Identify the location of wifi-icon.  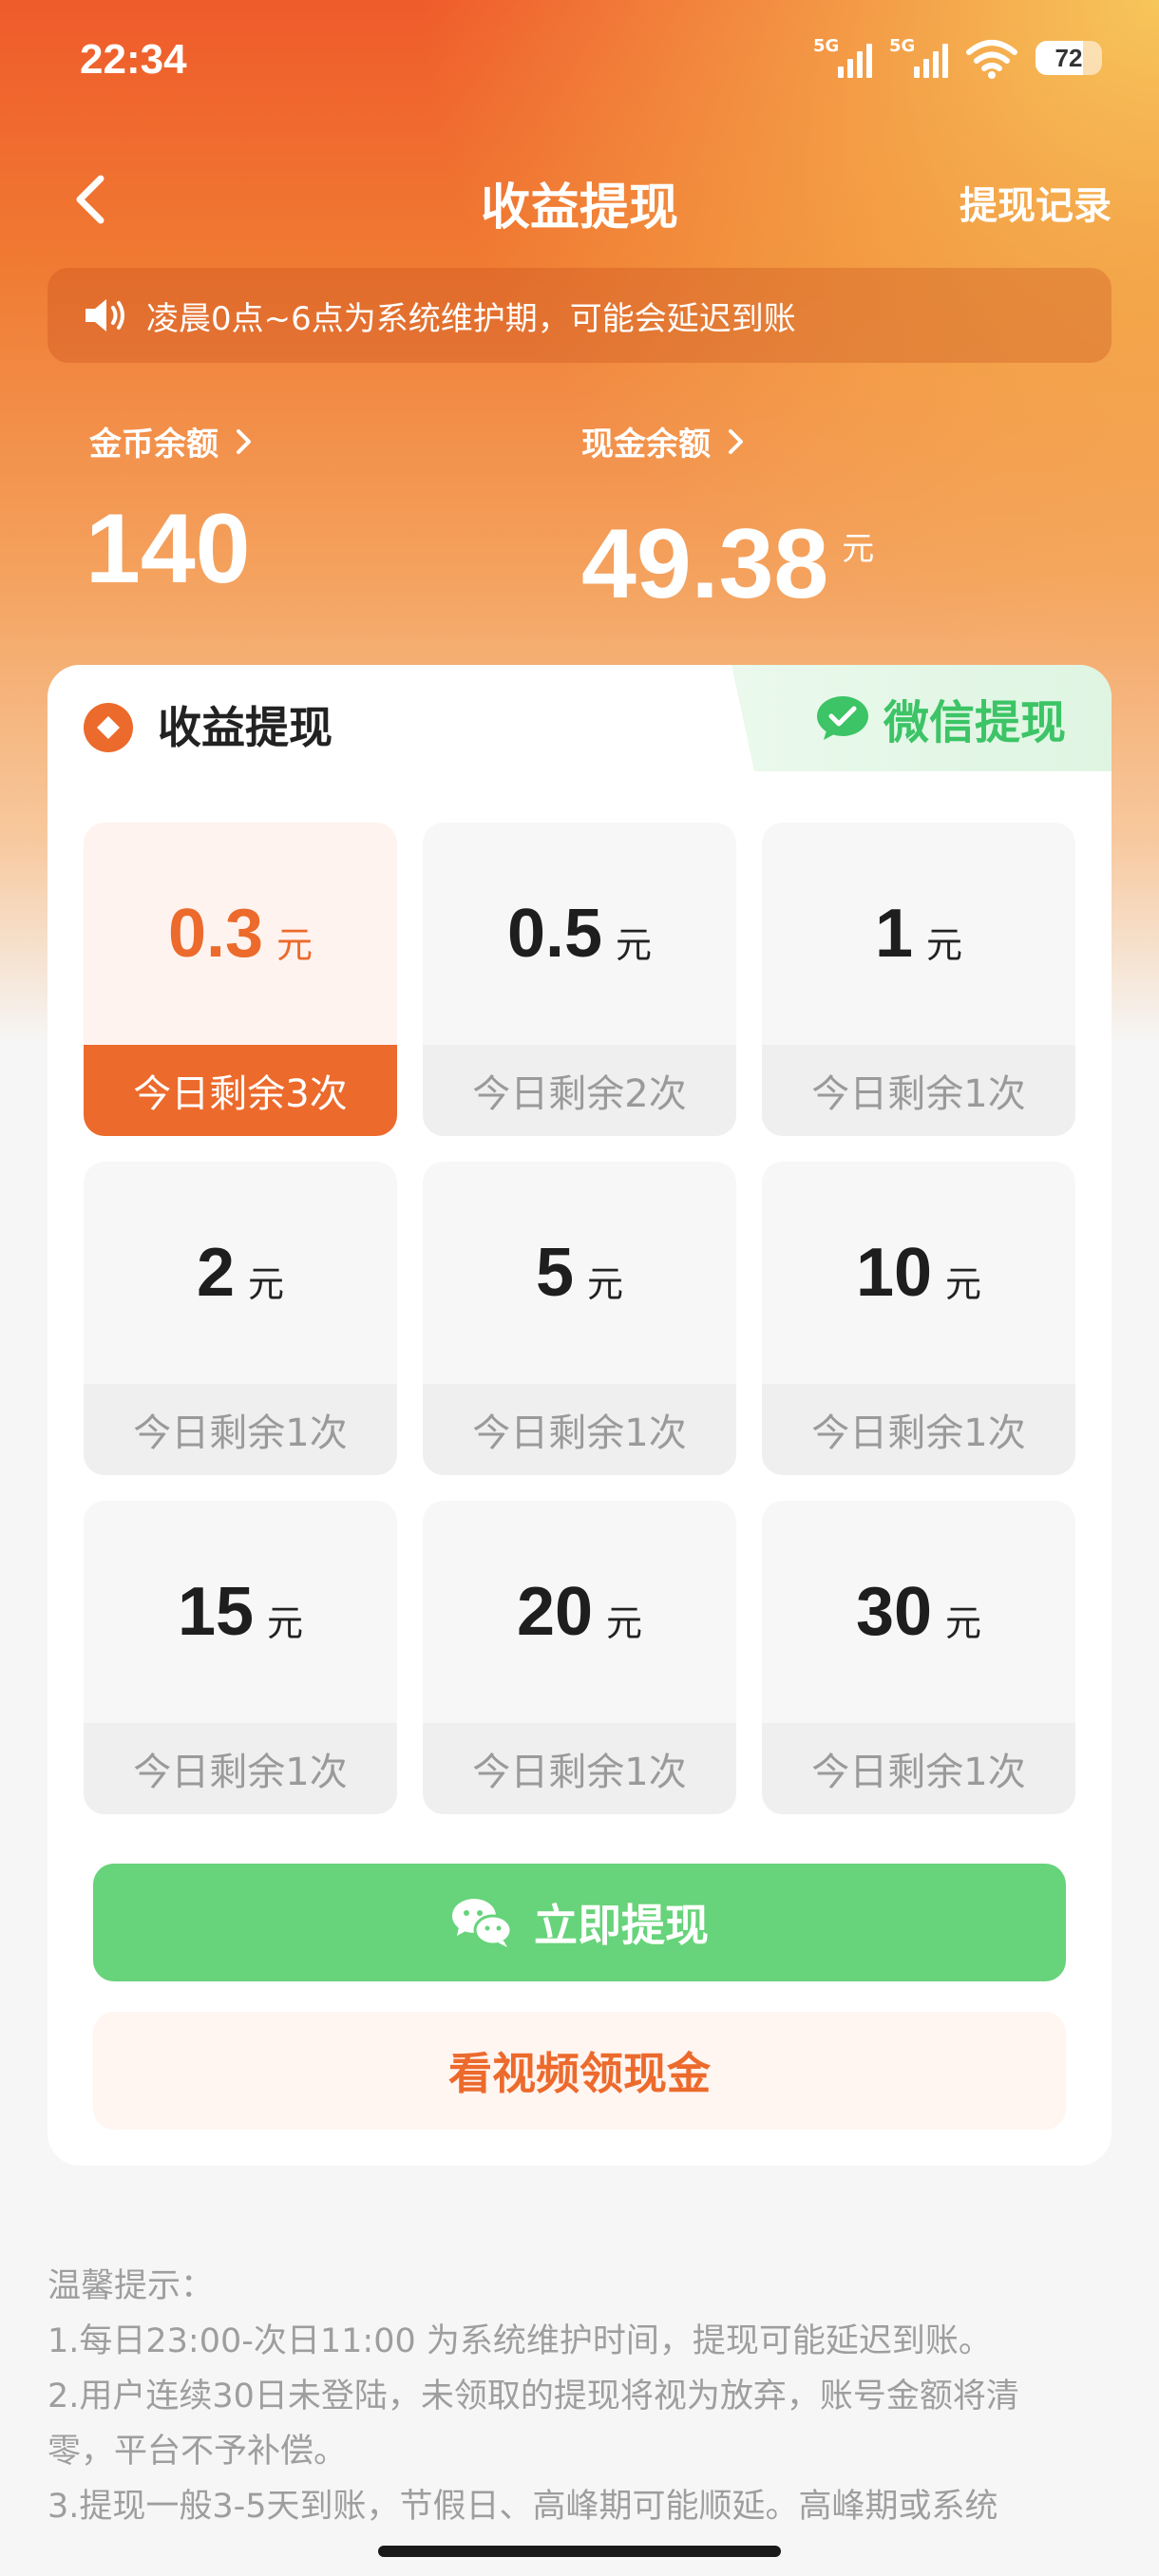
(991, 59).